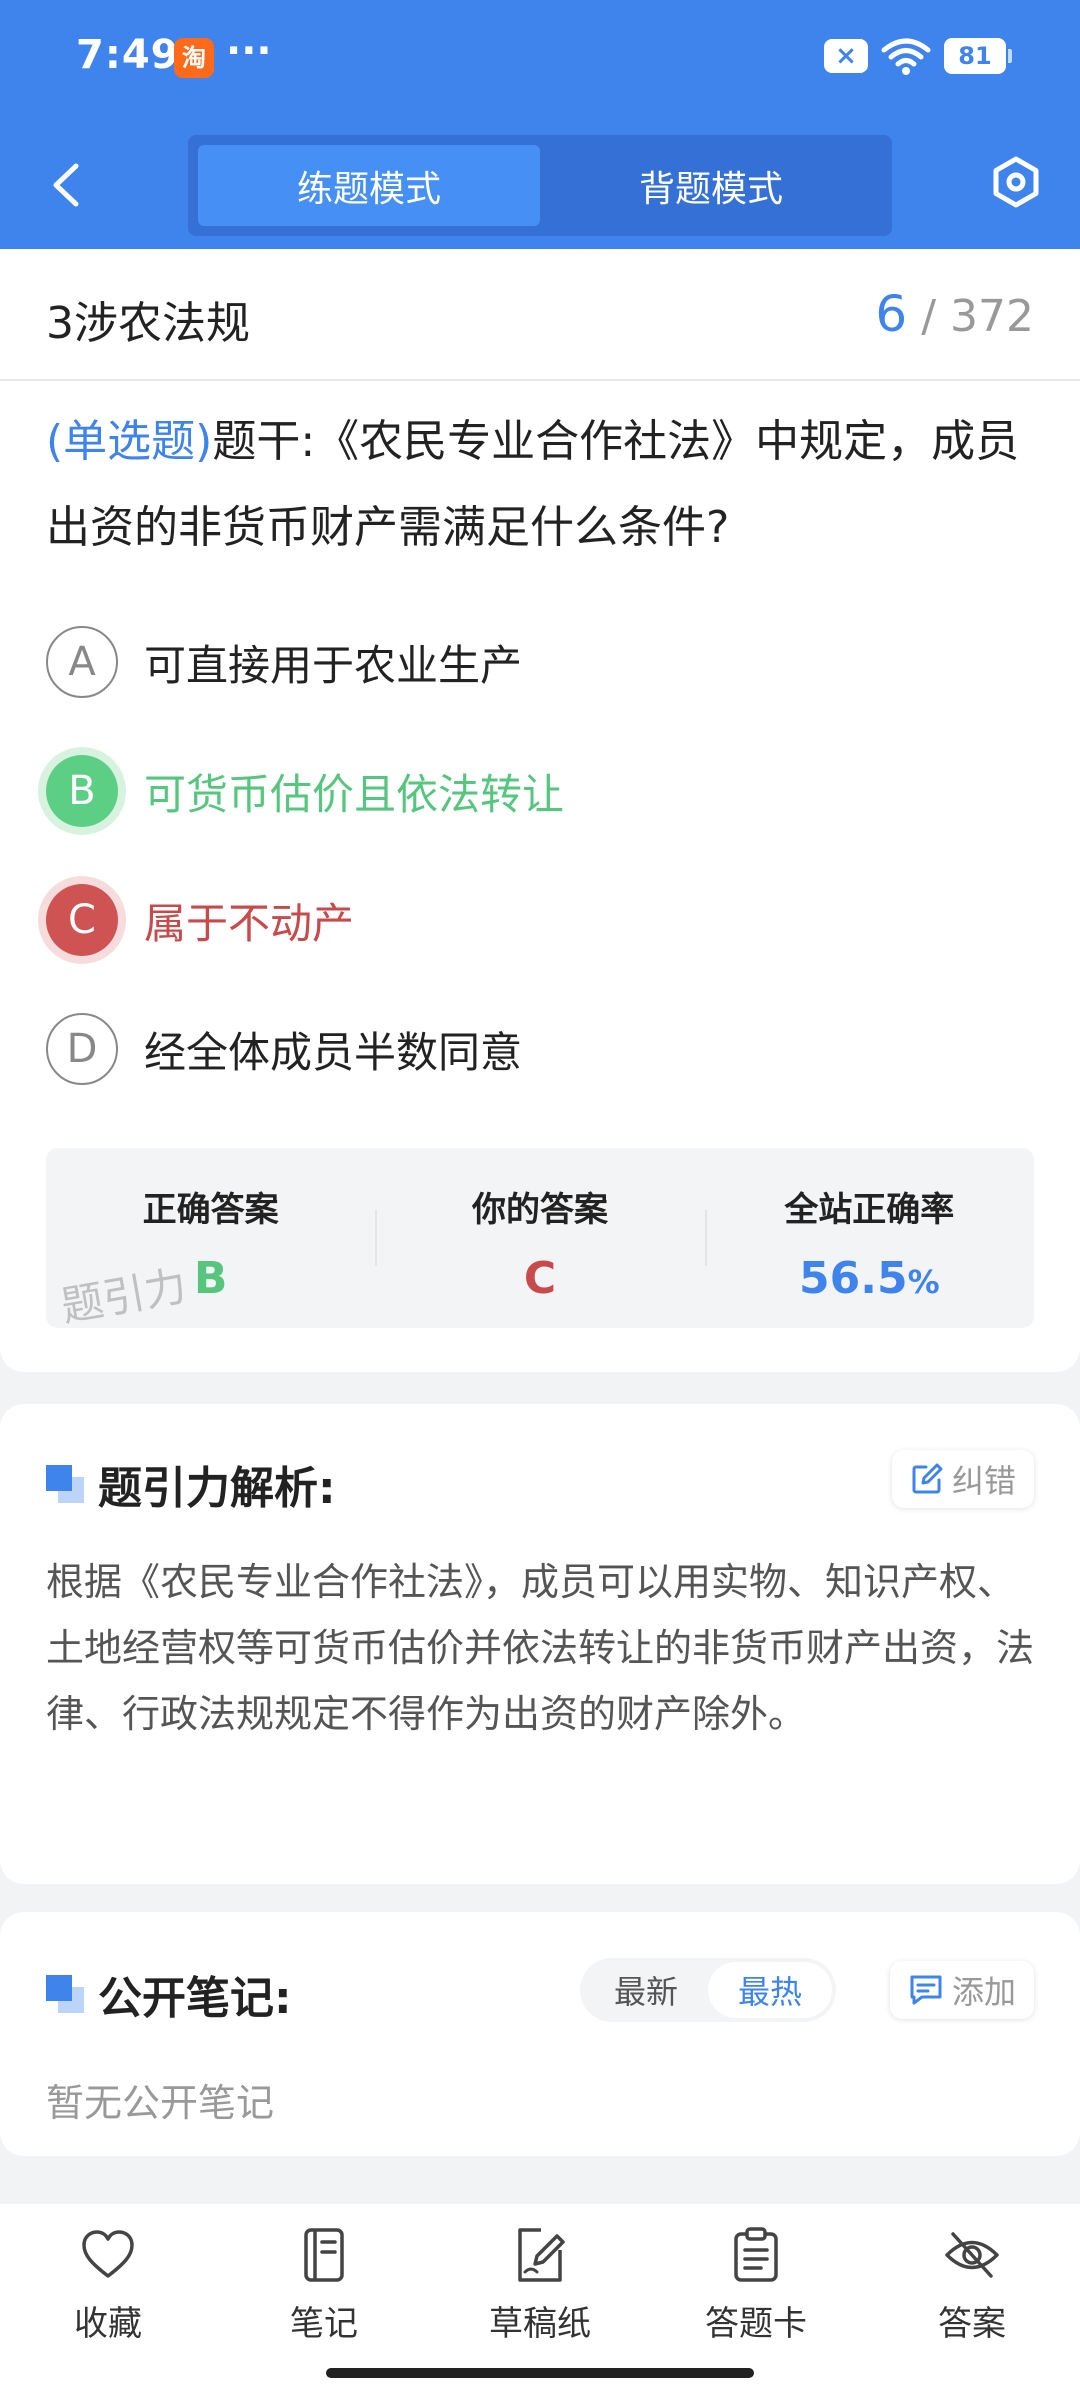 This screenshot has width=1080, height=2400. What do you see at coordinates (540, 59) in the screenshot?
I see `status-bar: 7:49 淘 ··· × 81` at bounding box center [540, 59].